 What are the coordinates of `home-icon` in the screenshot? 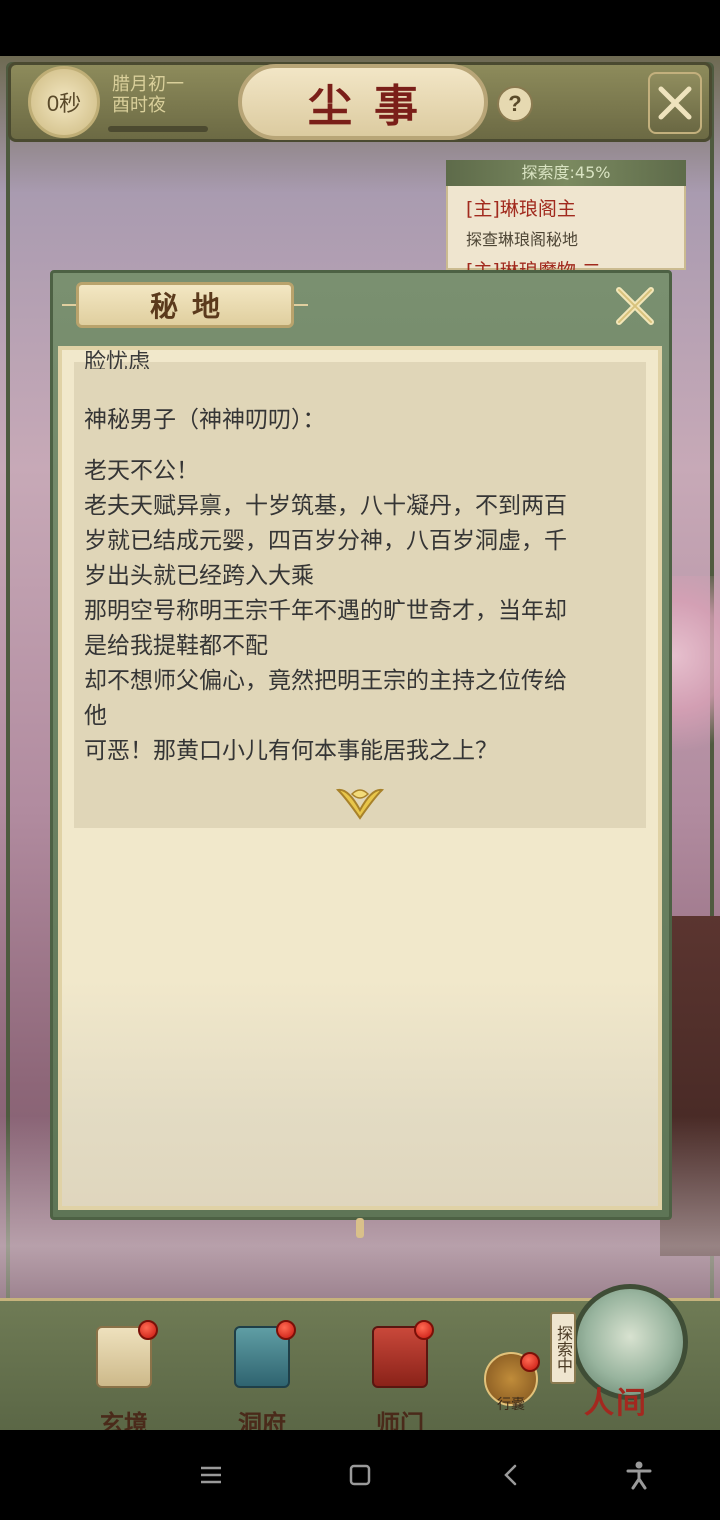 It's located at (360, 1475).